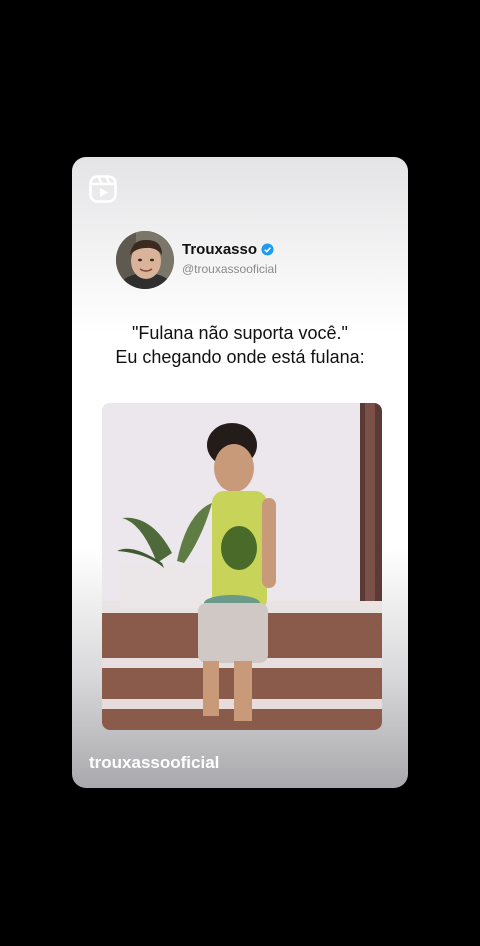  What do you see at coordinates (267, 249) in the screenshot?
I see `verified-badge-icon` at bounding box center [267, 249].